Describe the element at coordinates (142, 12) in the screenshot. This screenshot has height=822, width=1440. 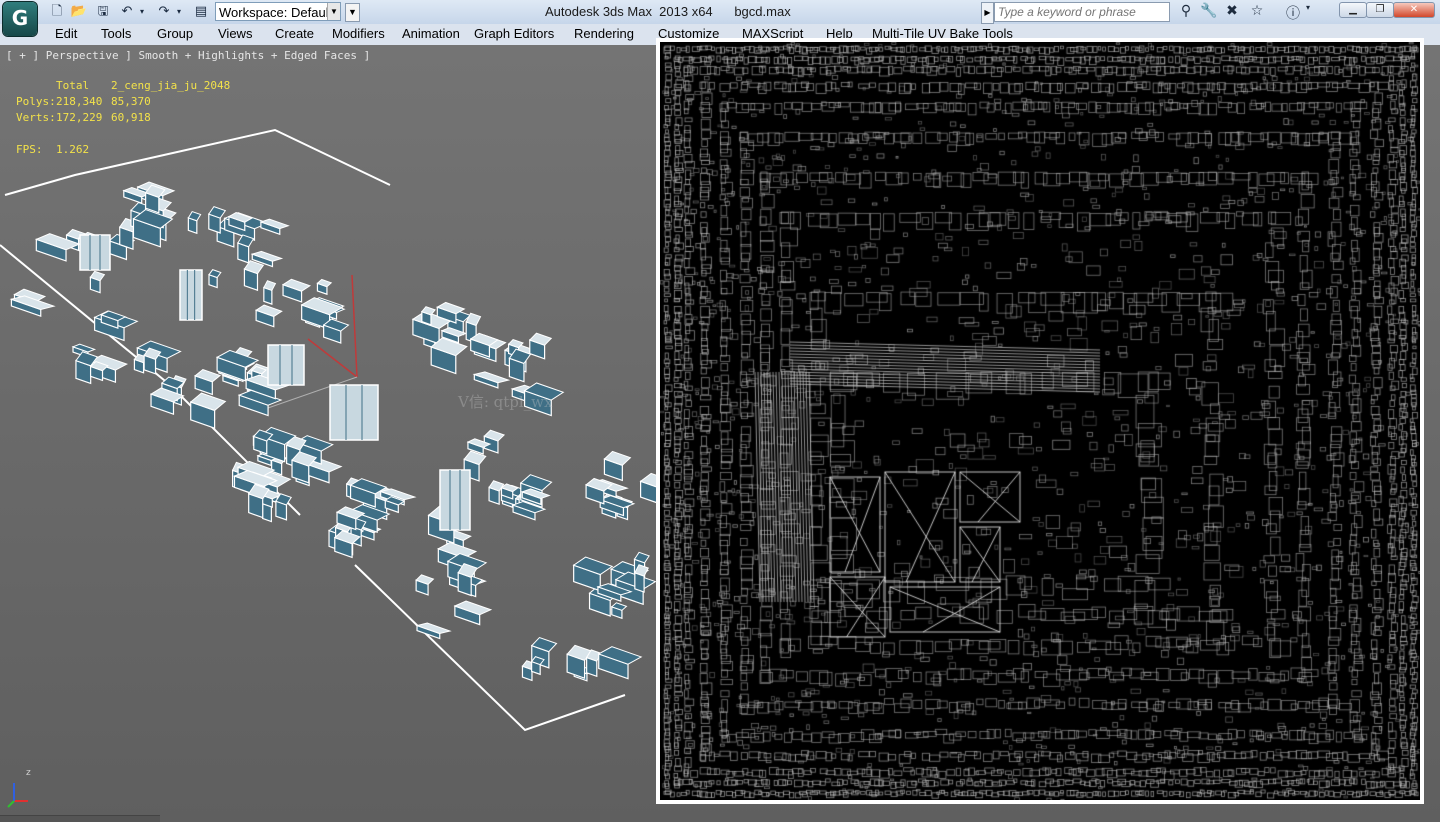
I see `undo-dropdown-icon: ▾` at that location.